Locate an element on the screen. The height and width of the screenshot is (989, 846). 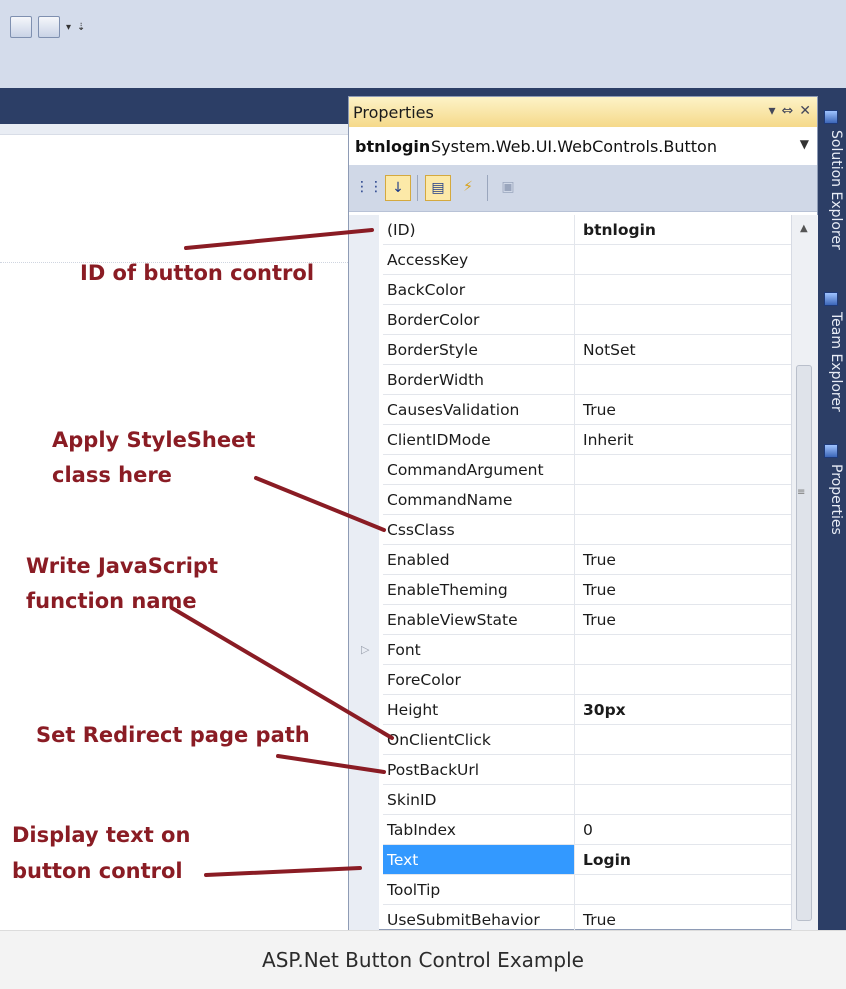
property-row: BorderStyle NotSet is located at coordinates (570, 350).